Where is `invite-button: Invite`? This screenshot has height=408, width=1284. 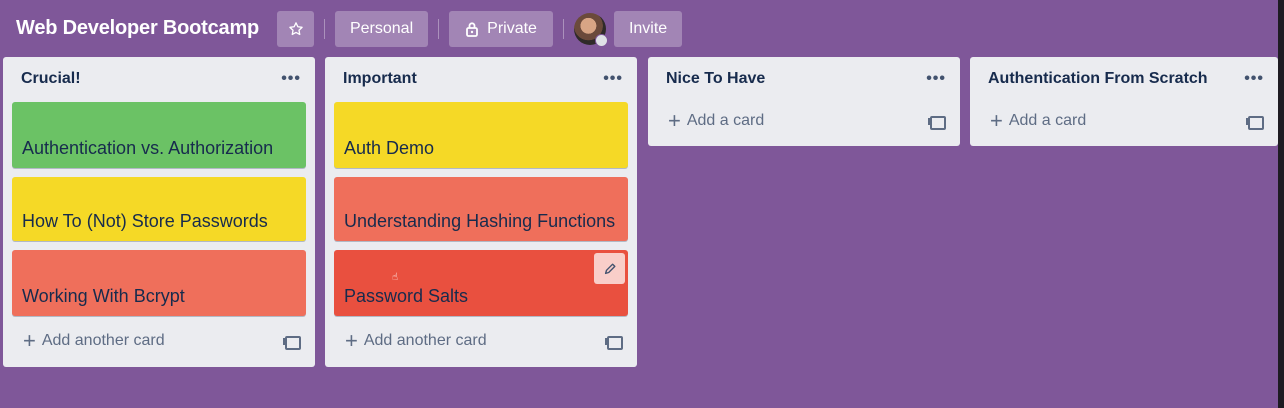
invite-button: Invite is located at coordinates (648, 28).